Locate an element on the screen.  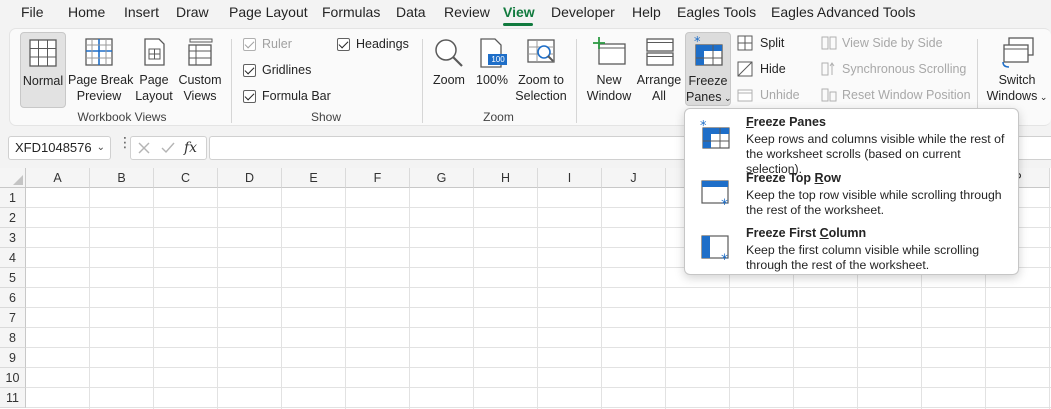
side-by-side-icon is located at coordinates (829, 43).